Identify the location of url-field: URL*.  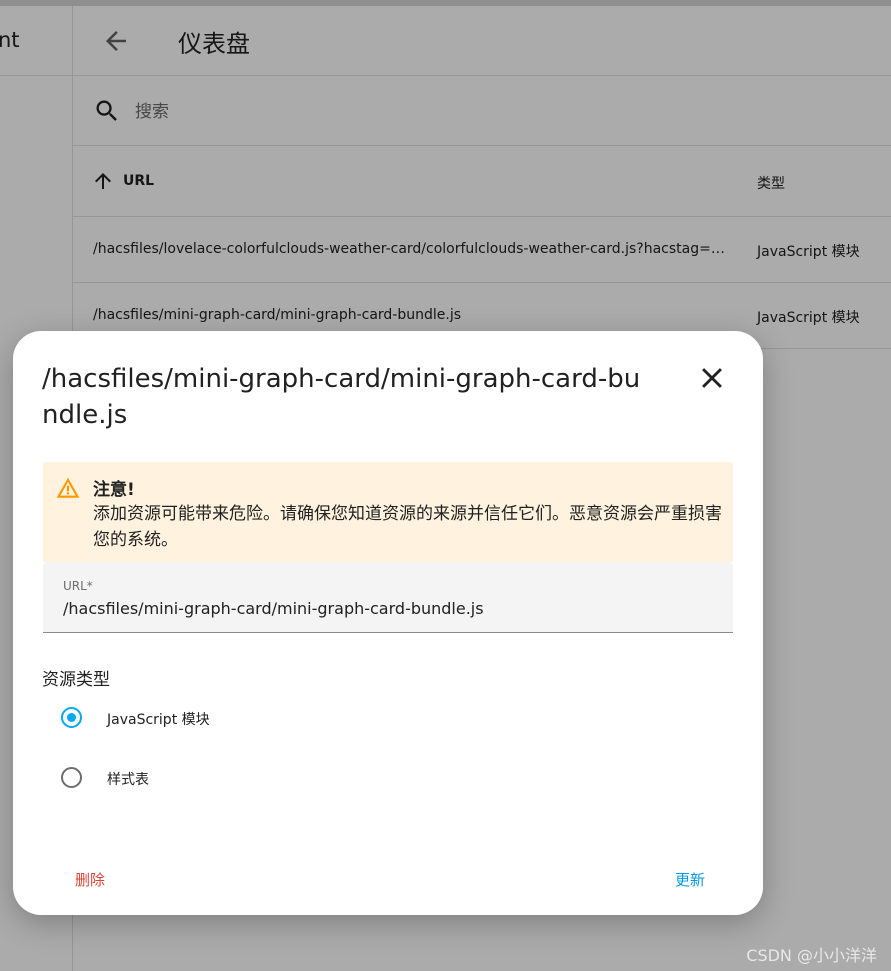
(388, 597).